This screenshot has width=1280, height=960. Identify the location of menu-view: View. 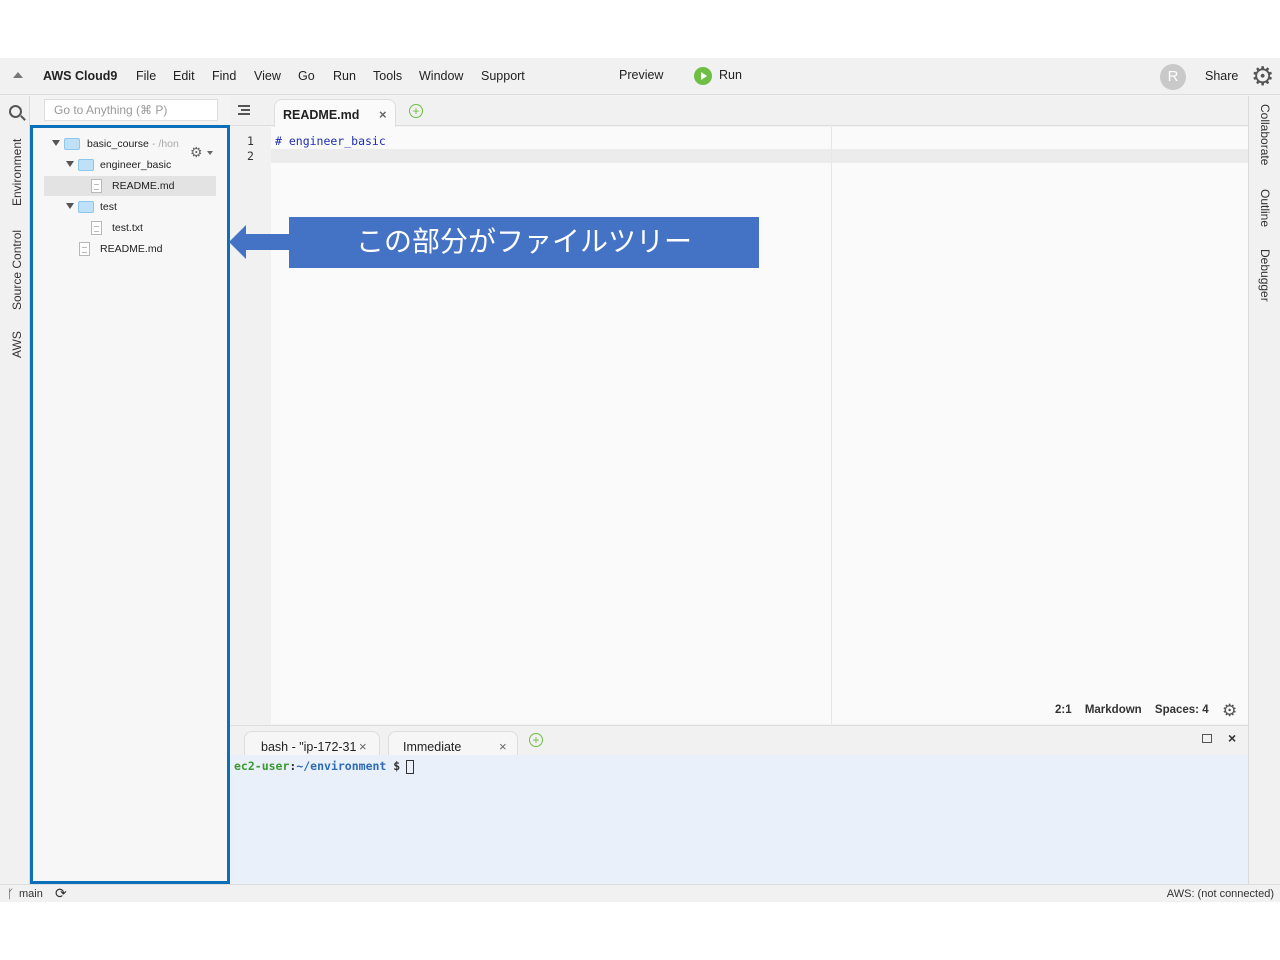
(267, 76).